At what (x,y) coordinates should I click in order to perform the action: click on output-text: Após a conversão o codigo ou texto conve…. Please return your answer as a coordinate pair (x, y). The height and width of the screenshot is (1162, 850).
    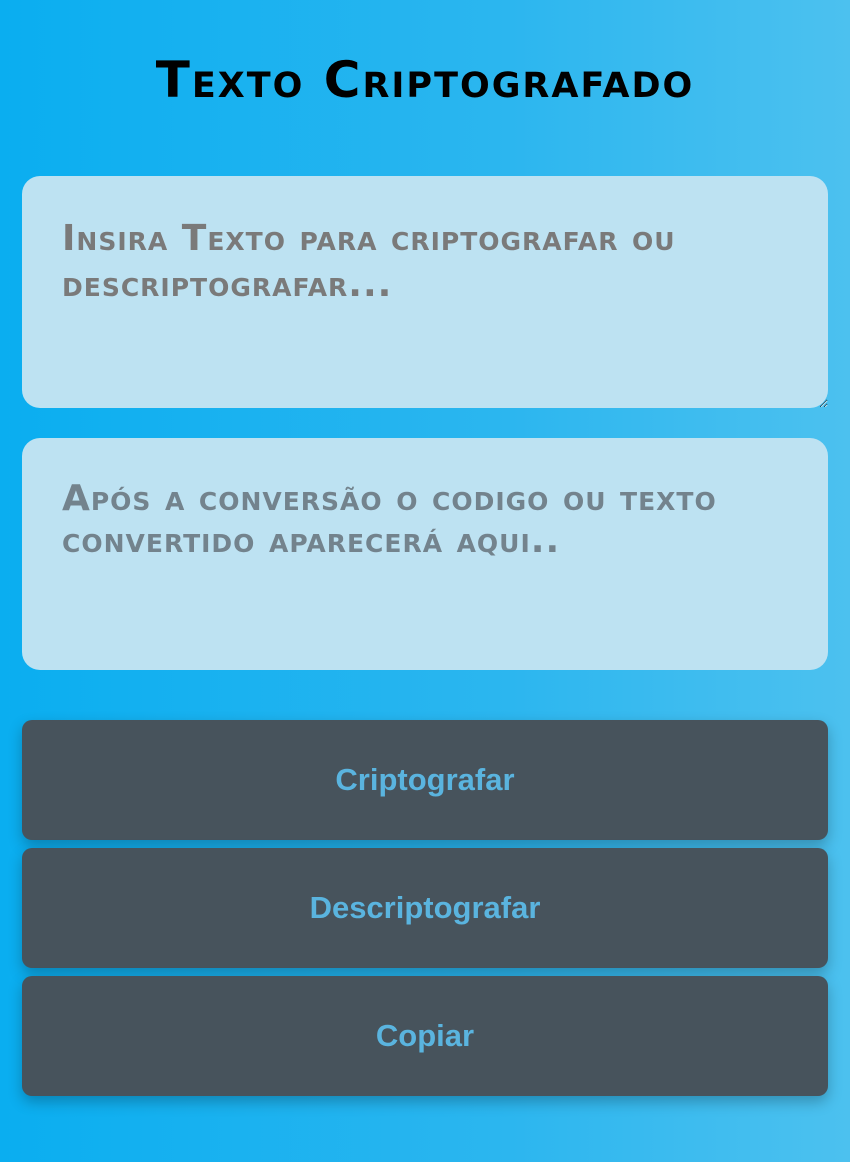
    Looking at the image, I should click on (389, 519).